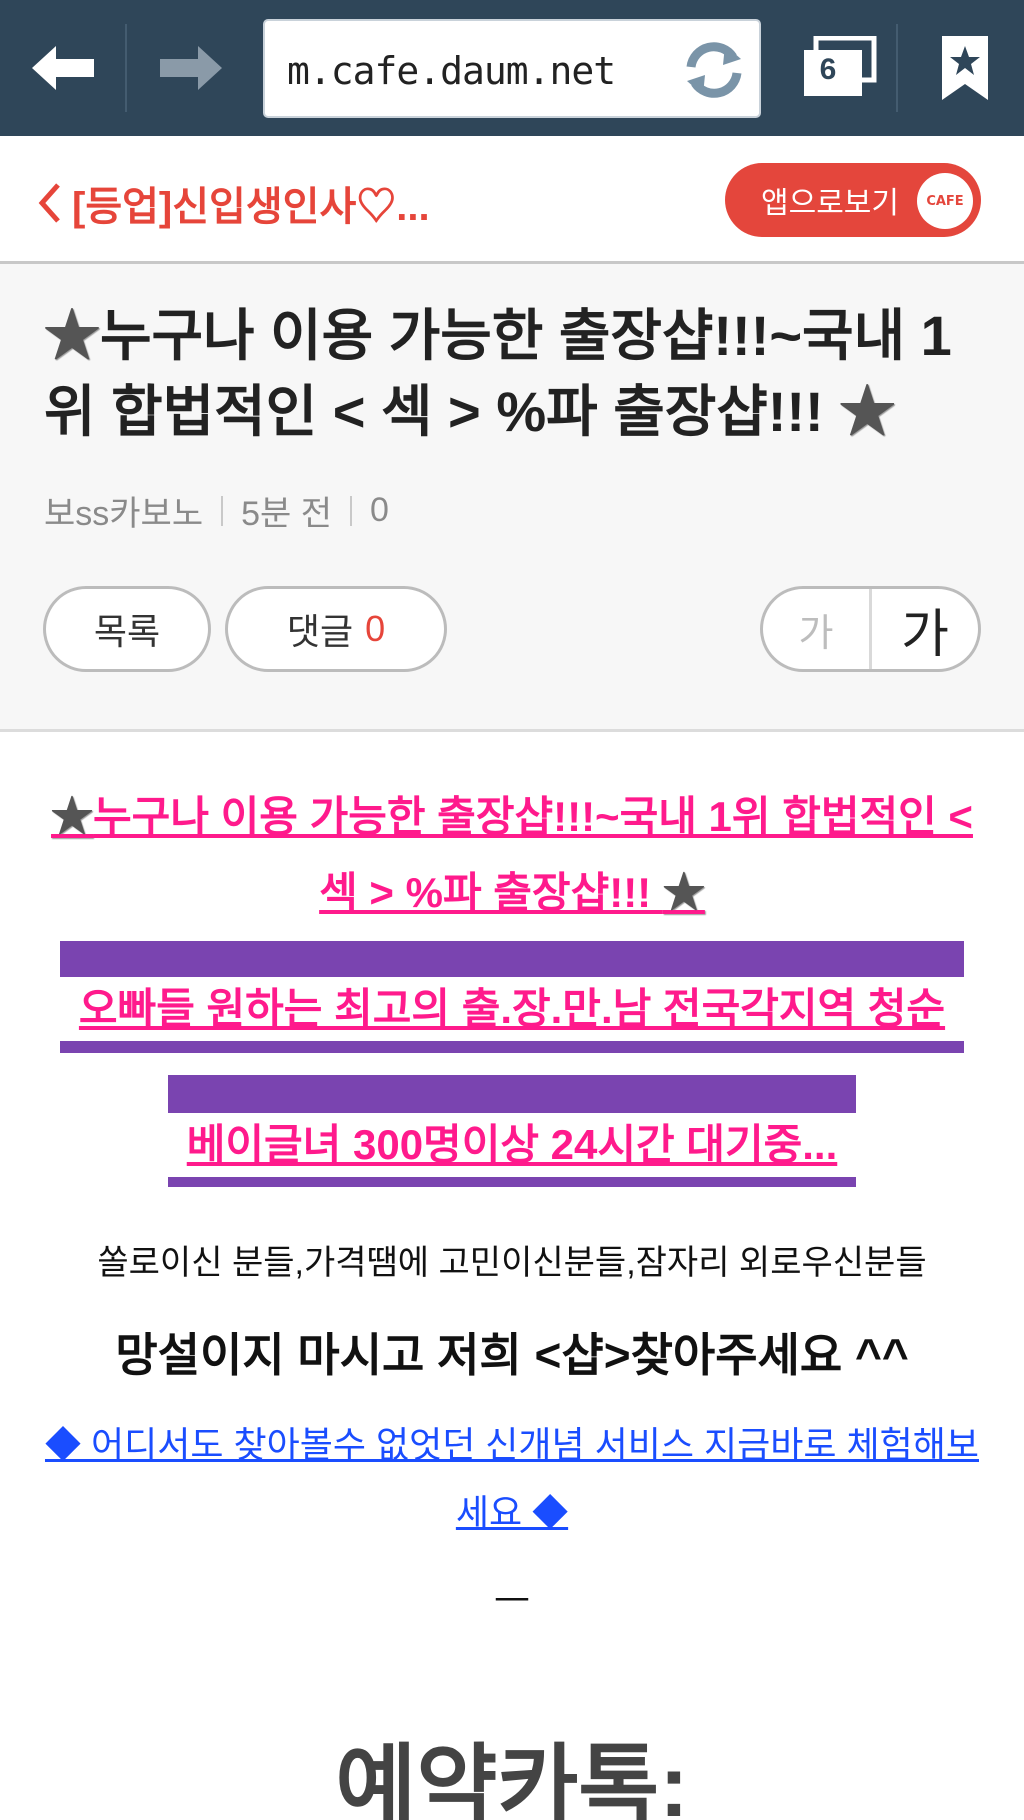 The height and width of the screenshot is (1820, 1024). I want to click on address-bar: m.cafe.daum.net, so click(512, 68).